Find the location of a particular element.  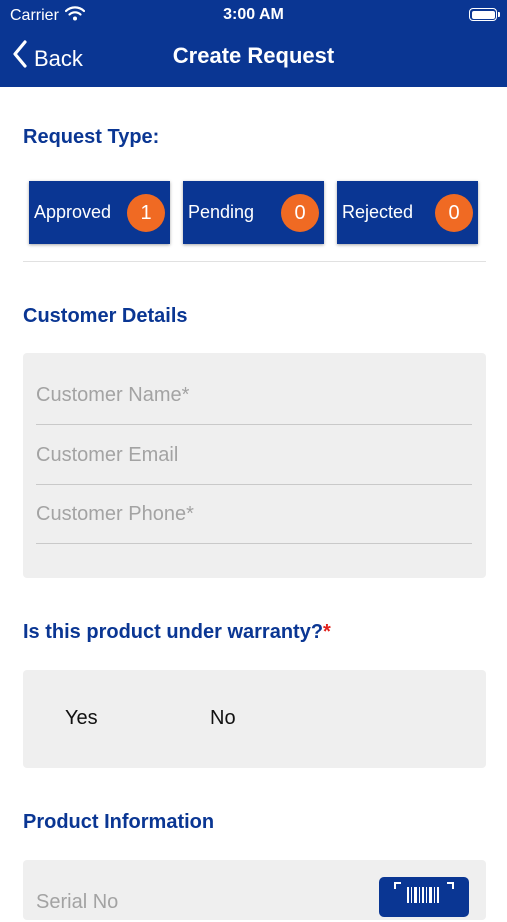

warranty-option-no: No is located at coordinates (223, 718).